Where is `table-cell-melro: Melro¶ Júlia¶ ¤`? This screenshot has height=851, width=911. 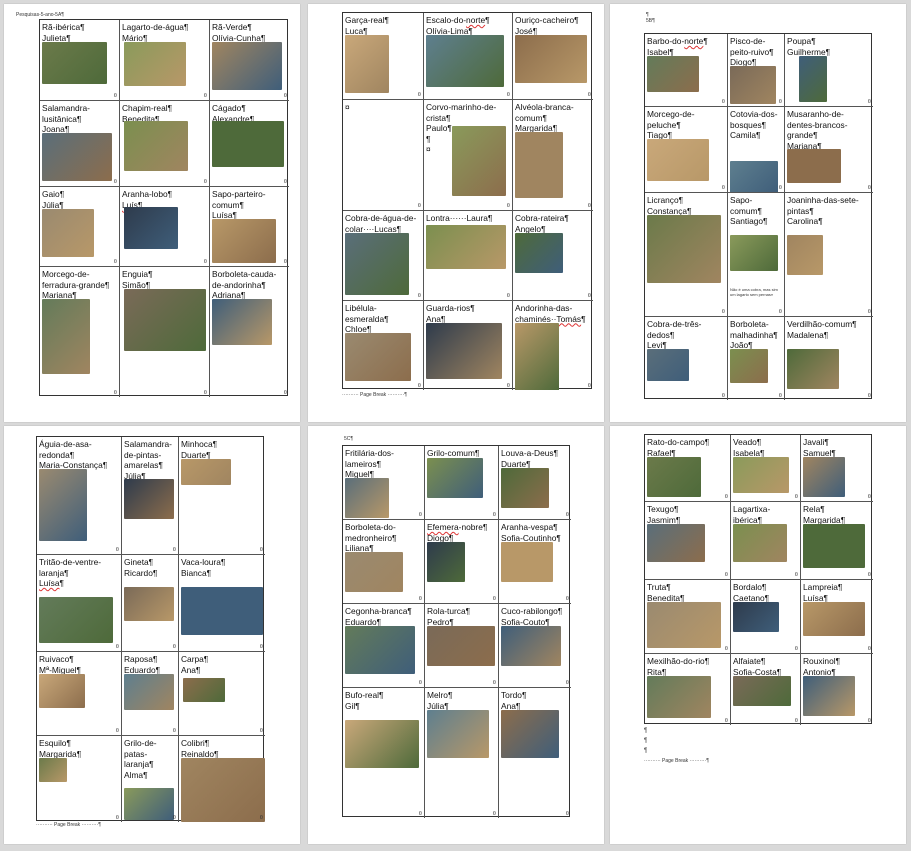
table-cell-melro: Melro¶ Júlia¶ ¤ is located at coordinates (462, 753).